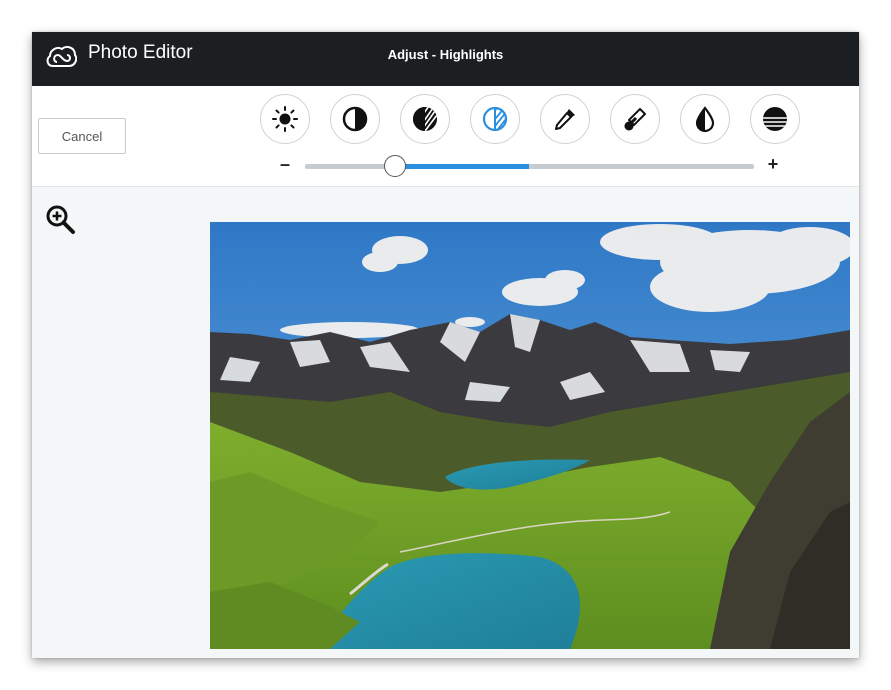 The image size is (891, 690). What do you see at coordinates (773, 164) in the screenshot?
I see `slider-increase-button: +` at bounding box center [773, 164].